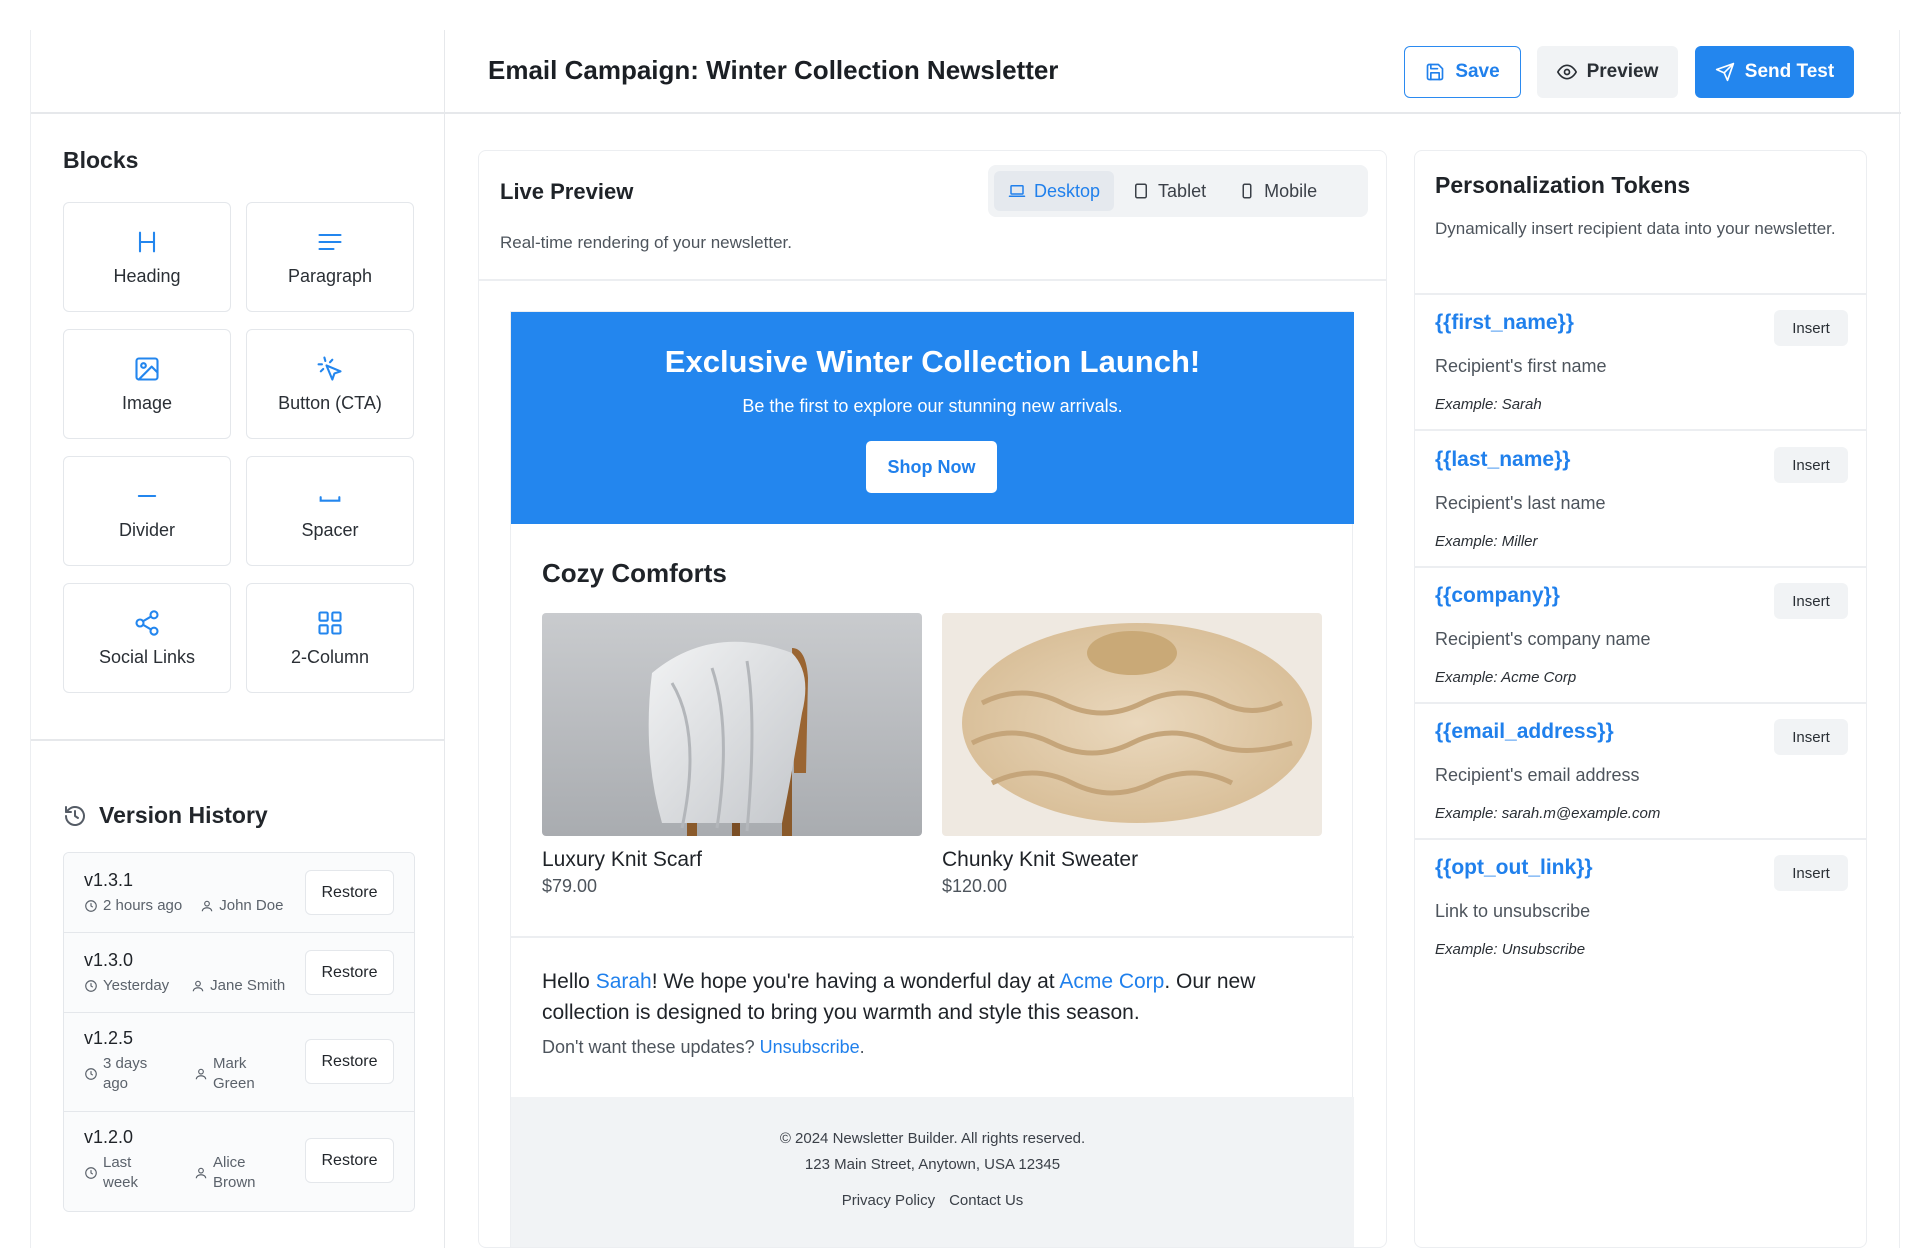 This screenshot has width=1920, height=1248. What do you see at coordinates (147, 511) in the screenshot?
I see `block-divider: Divider` at bounding box center [147, 511].